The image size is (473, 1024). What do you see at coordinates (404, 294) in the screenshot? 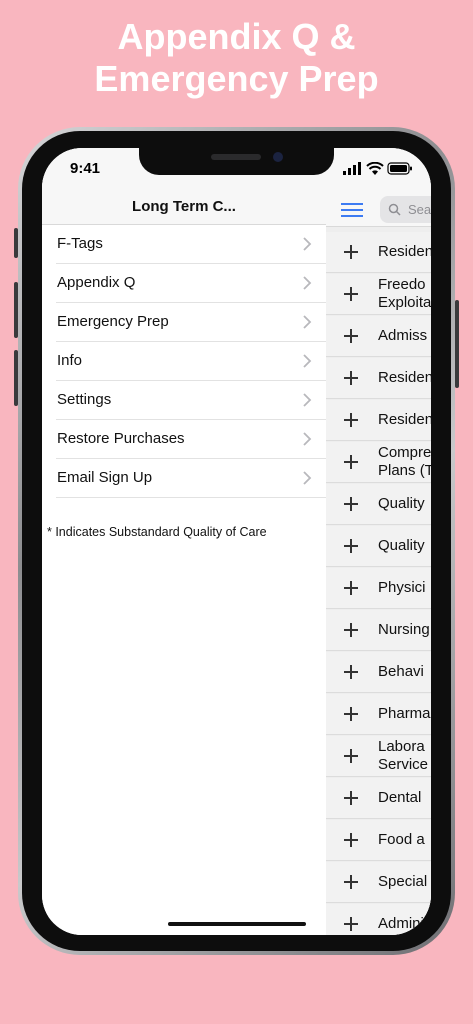
I see `section-row-label: Freedo Exploita` at bounding box center [404, 294].